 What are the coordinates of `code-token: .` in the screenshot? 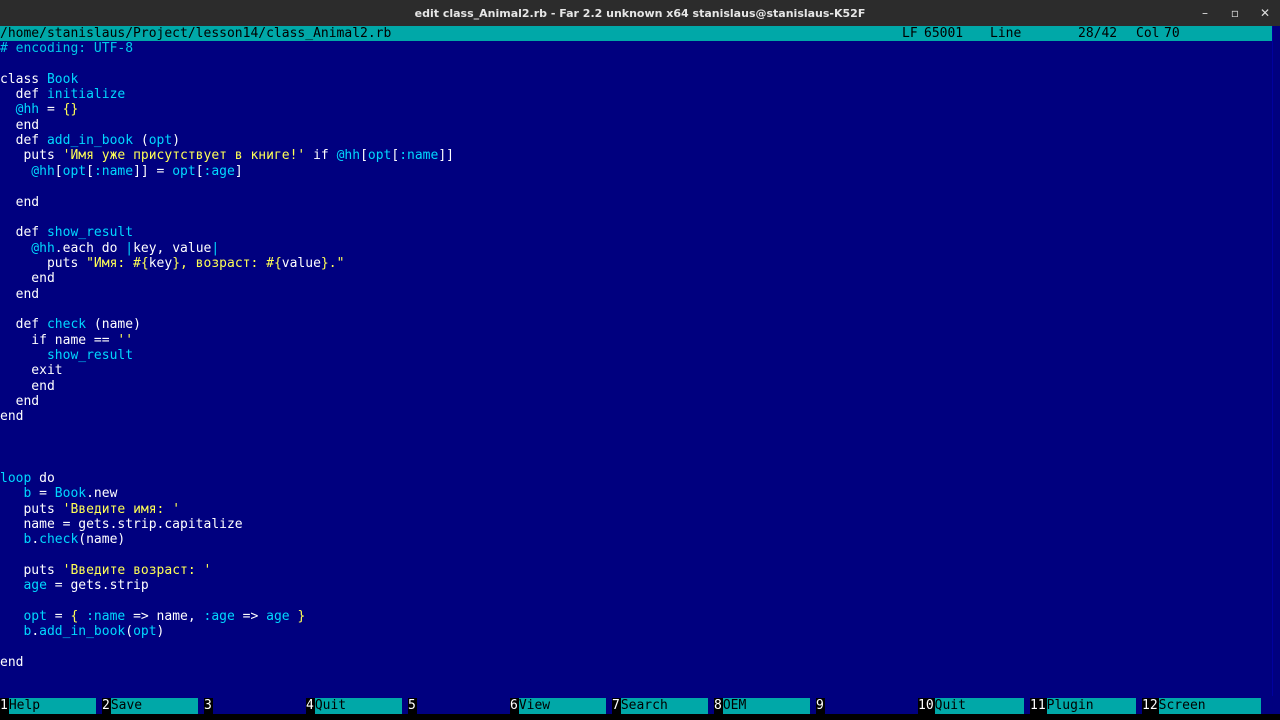 It's located at (35, 540).